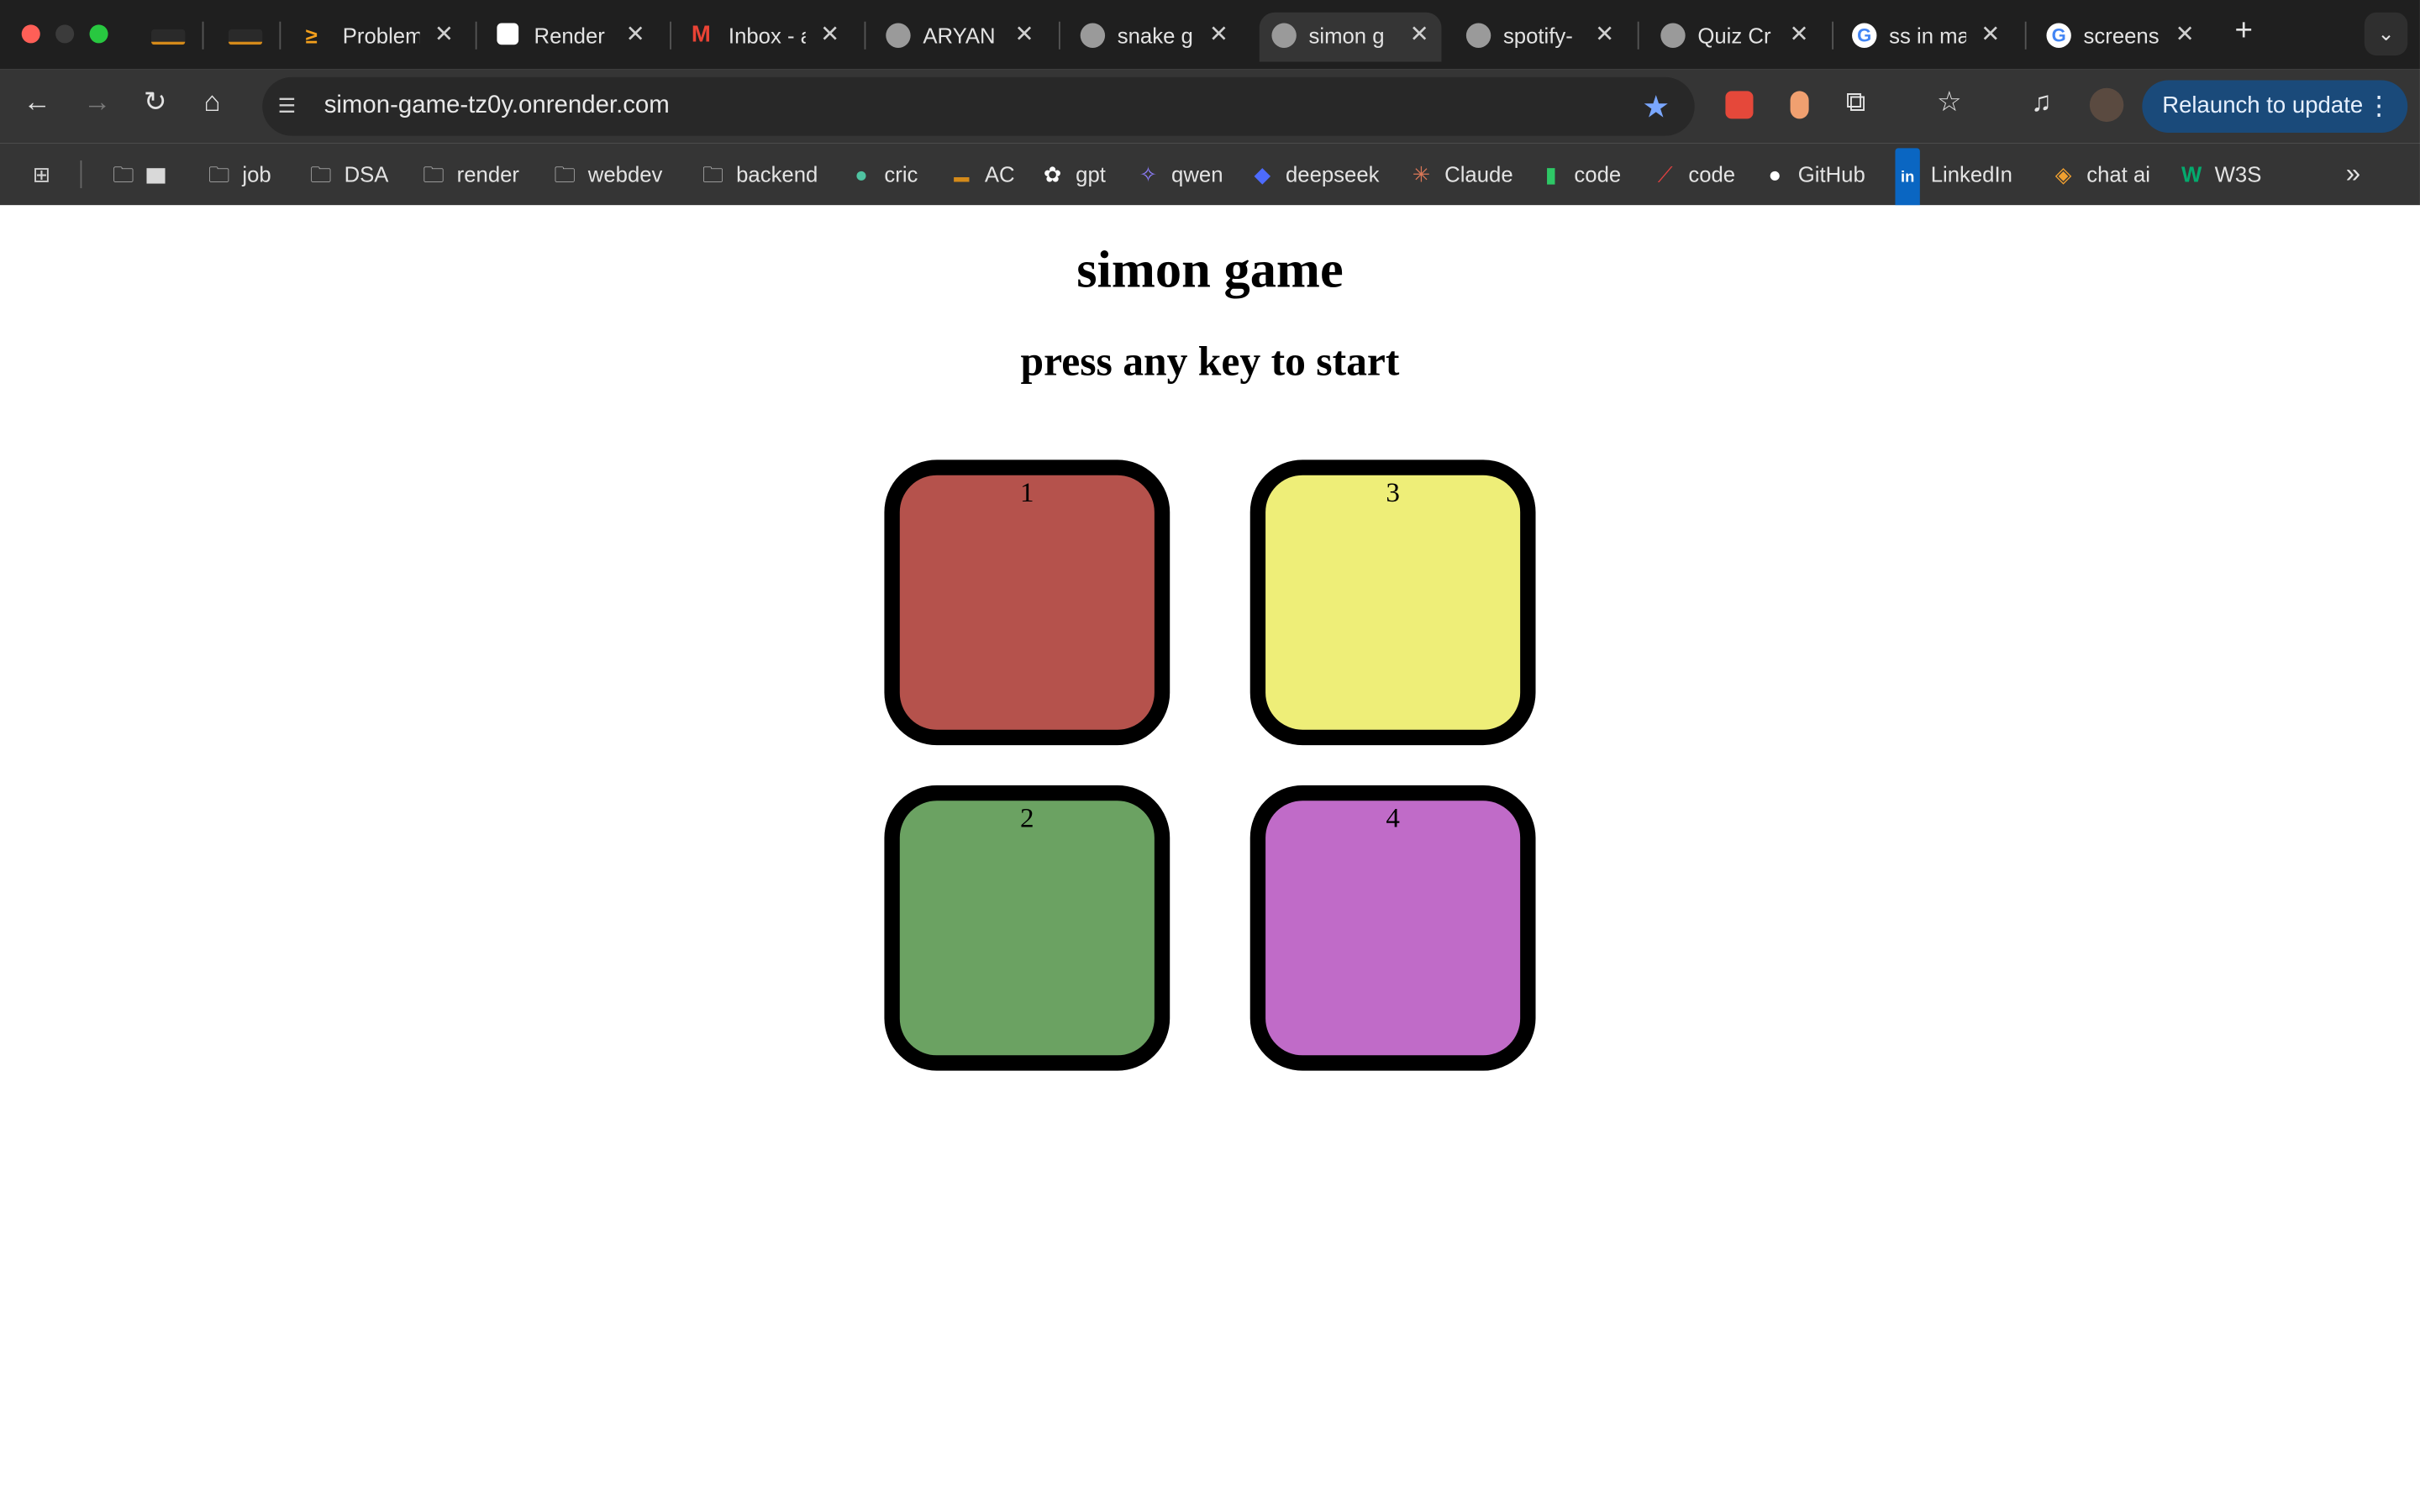  I want to click on claude-icon: ✳, so click(1421, 174).